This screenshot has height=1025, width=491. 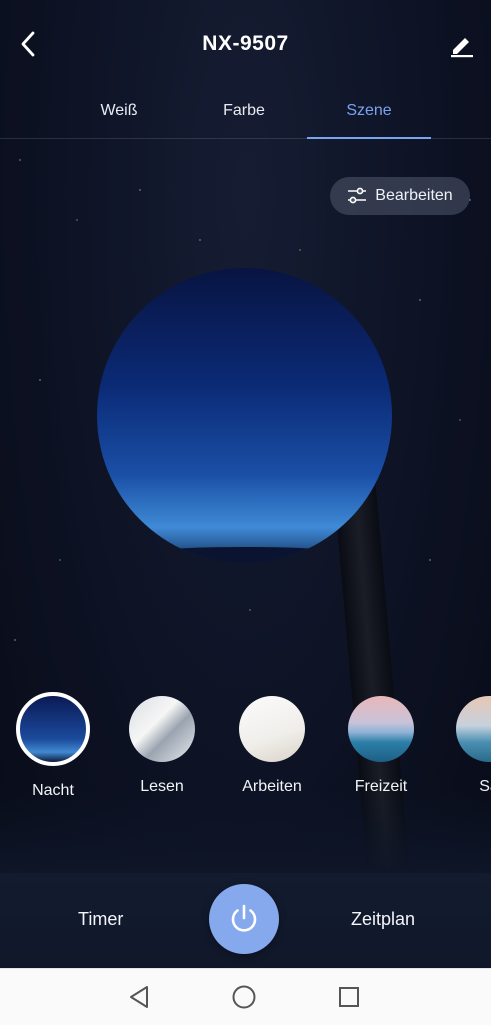 I want to click on preset-lesen: Lesen, so click(x=162, y=744).